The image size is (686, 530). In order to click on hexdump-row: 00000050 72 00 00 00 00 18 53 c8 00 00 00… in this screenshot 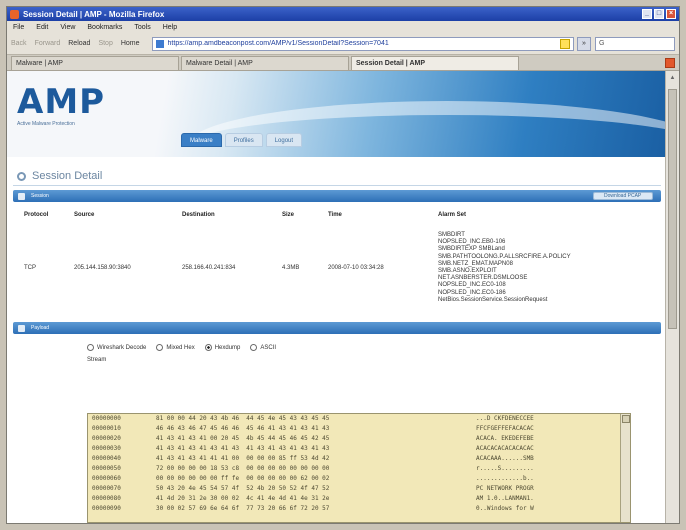, I will do `click(359, 469)`.